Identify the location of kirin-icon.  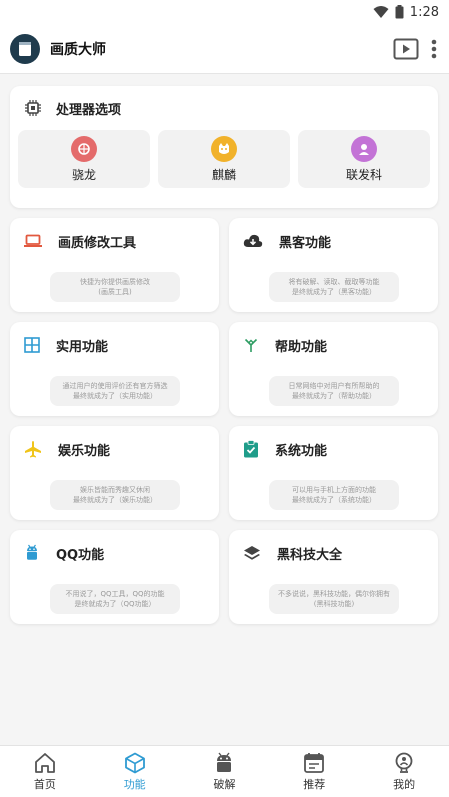
(224, 148).